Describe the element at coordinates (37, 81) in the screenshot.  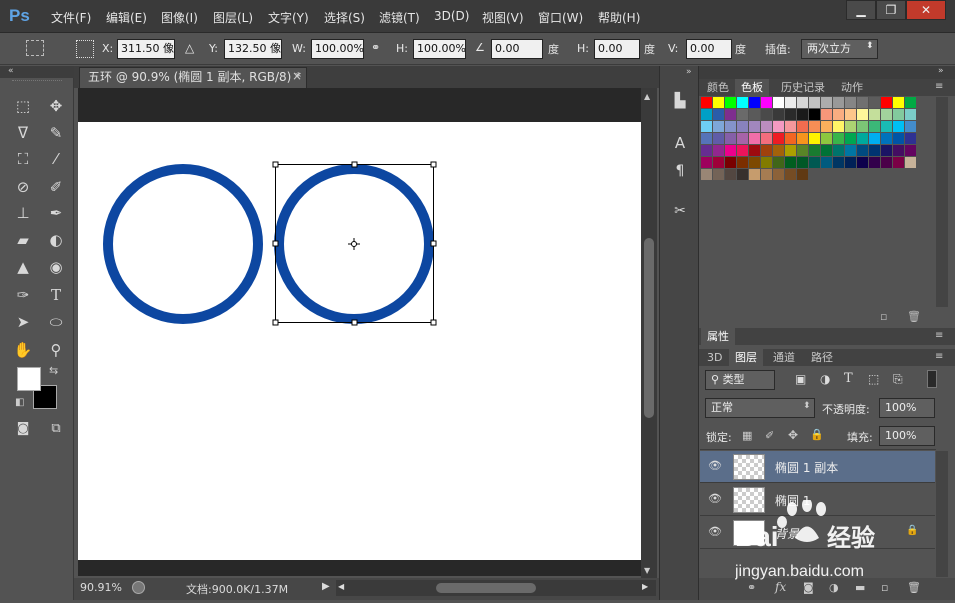
I see `tools-grip` at that location.